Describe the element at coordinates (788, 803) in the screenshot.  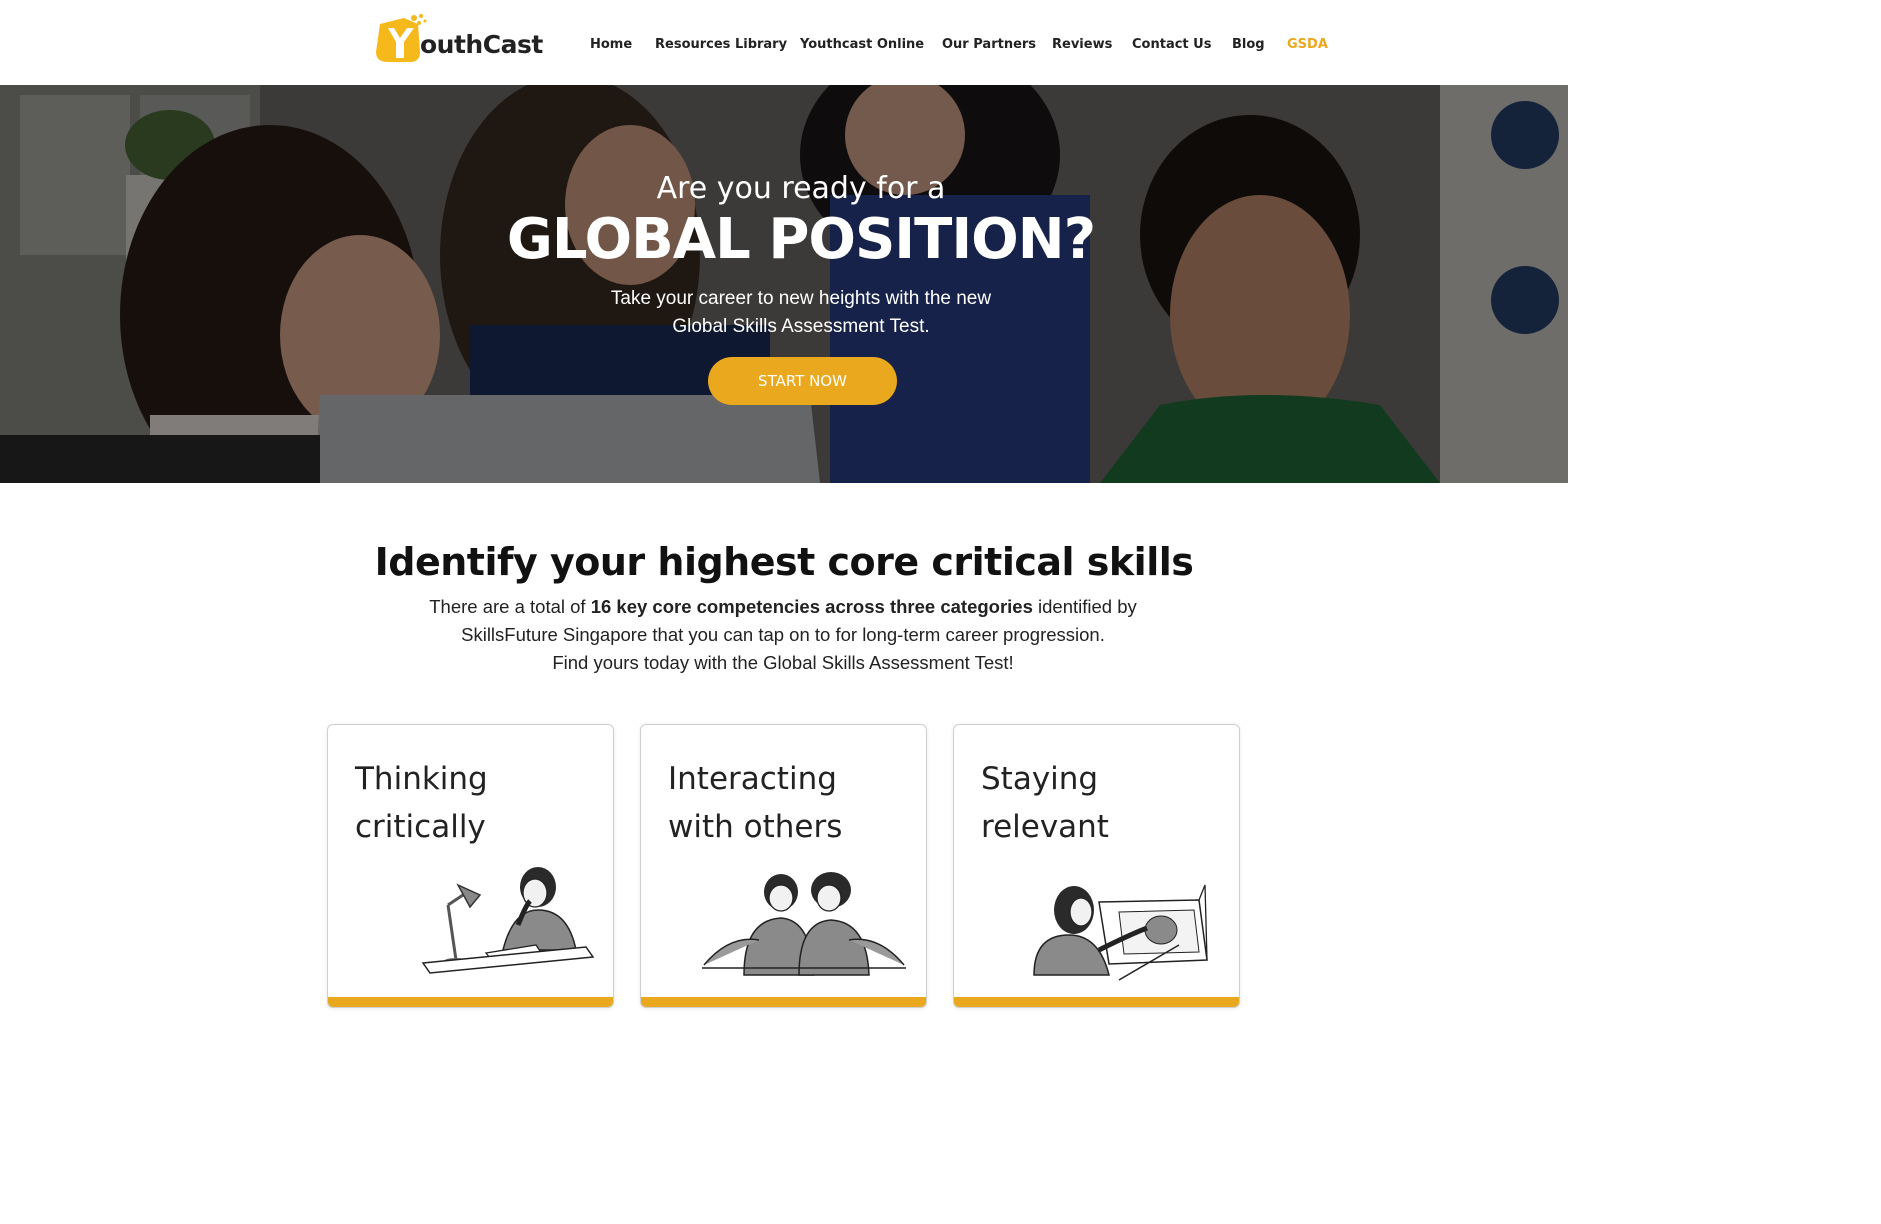
I see `skill-card-title: Interacting with others` at that location.